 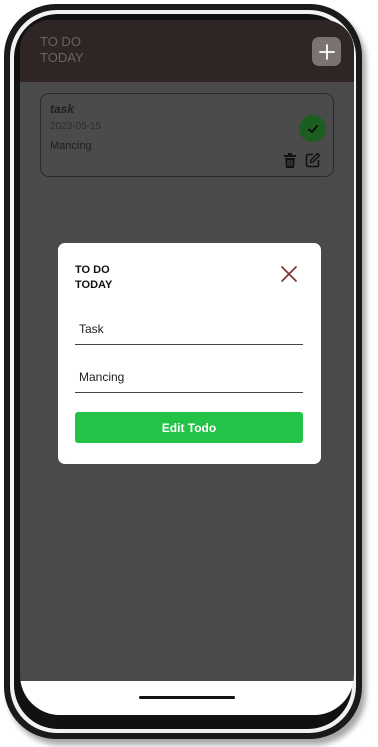 I want to click on edit-todo-button: Edit Todo, so click(x=189, y=427).